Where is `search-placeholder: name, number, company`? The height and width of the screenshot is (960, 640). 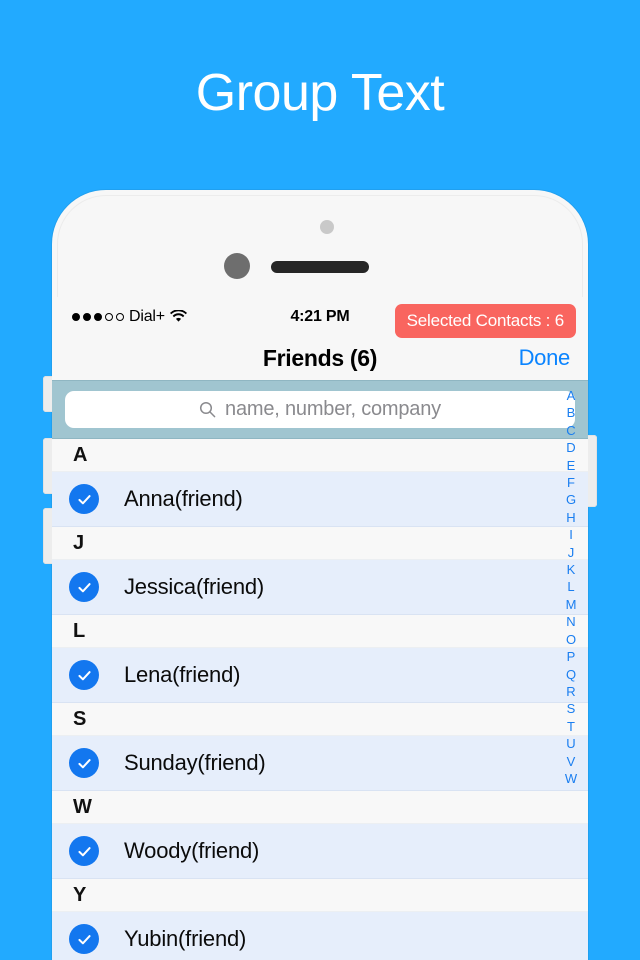
search-placeholder: name, number, company is located at coordinates (333, 409).